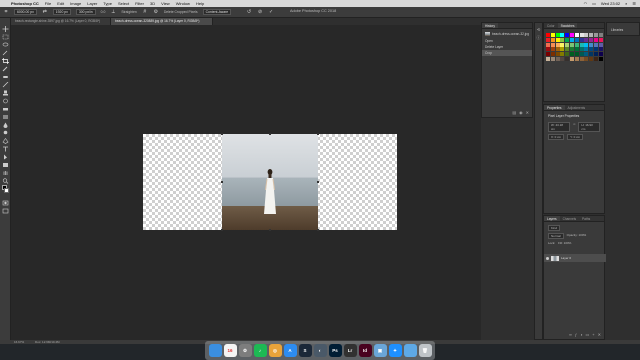  What do you see at coordinates (566, 258) in the screenshot?
I see `layer-name: Layer 0` at bounding box center [566, 258].